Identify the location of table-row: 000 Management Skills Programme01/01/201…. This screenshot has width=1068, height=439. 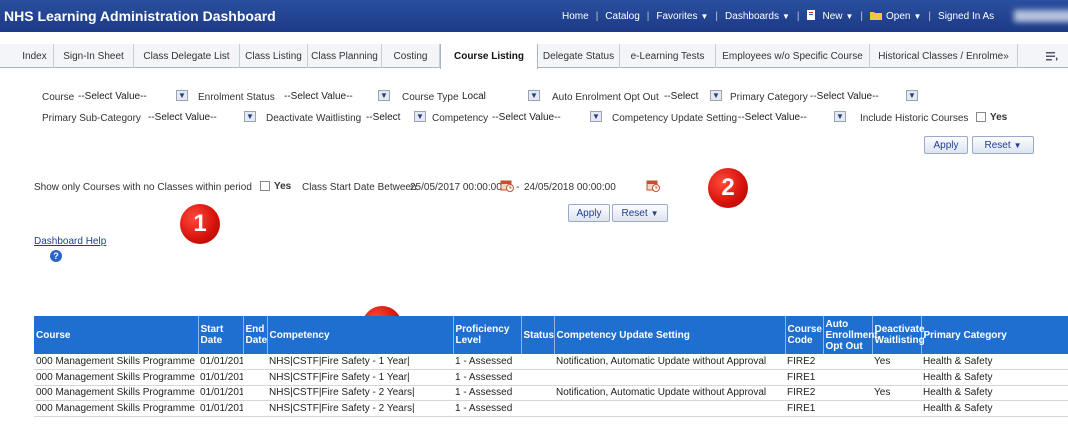
(551, 393).